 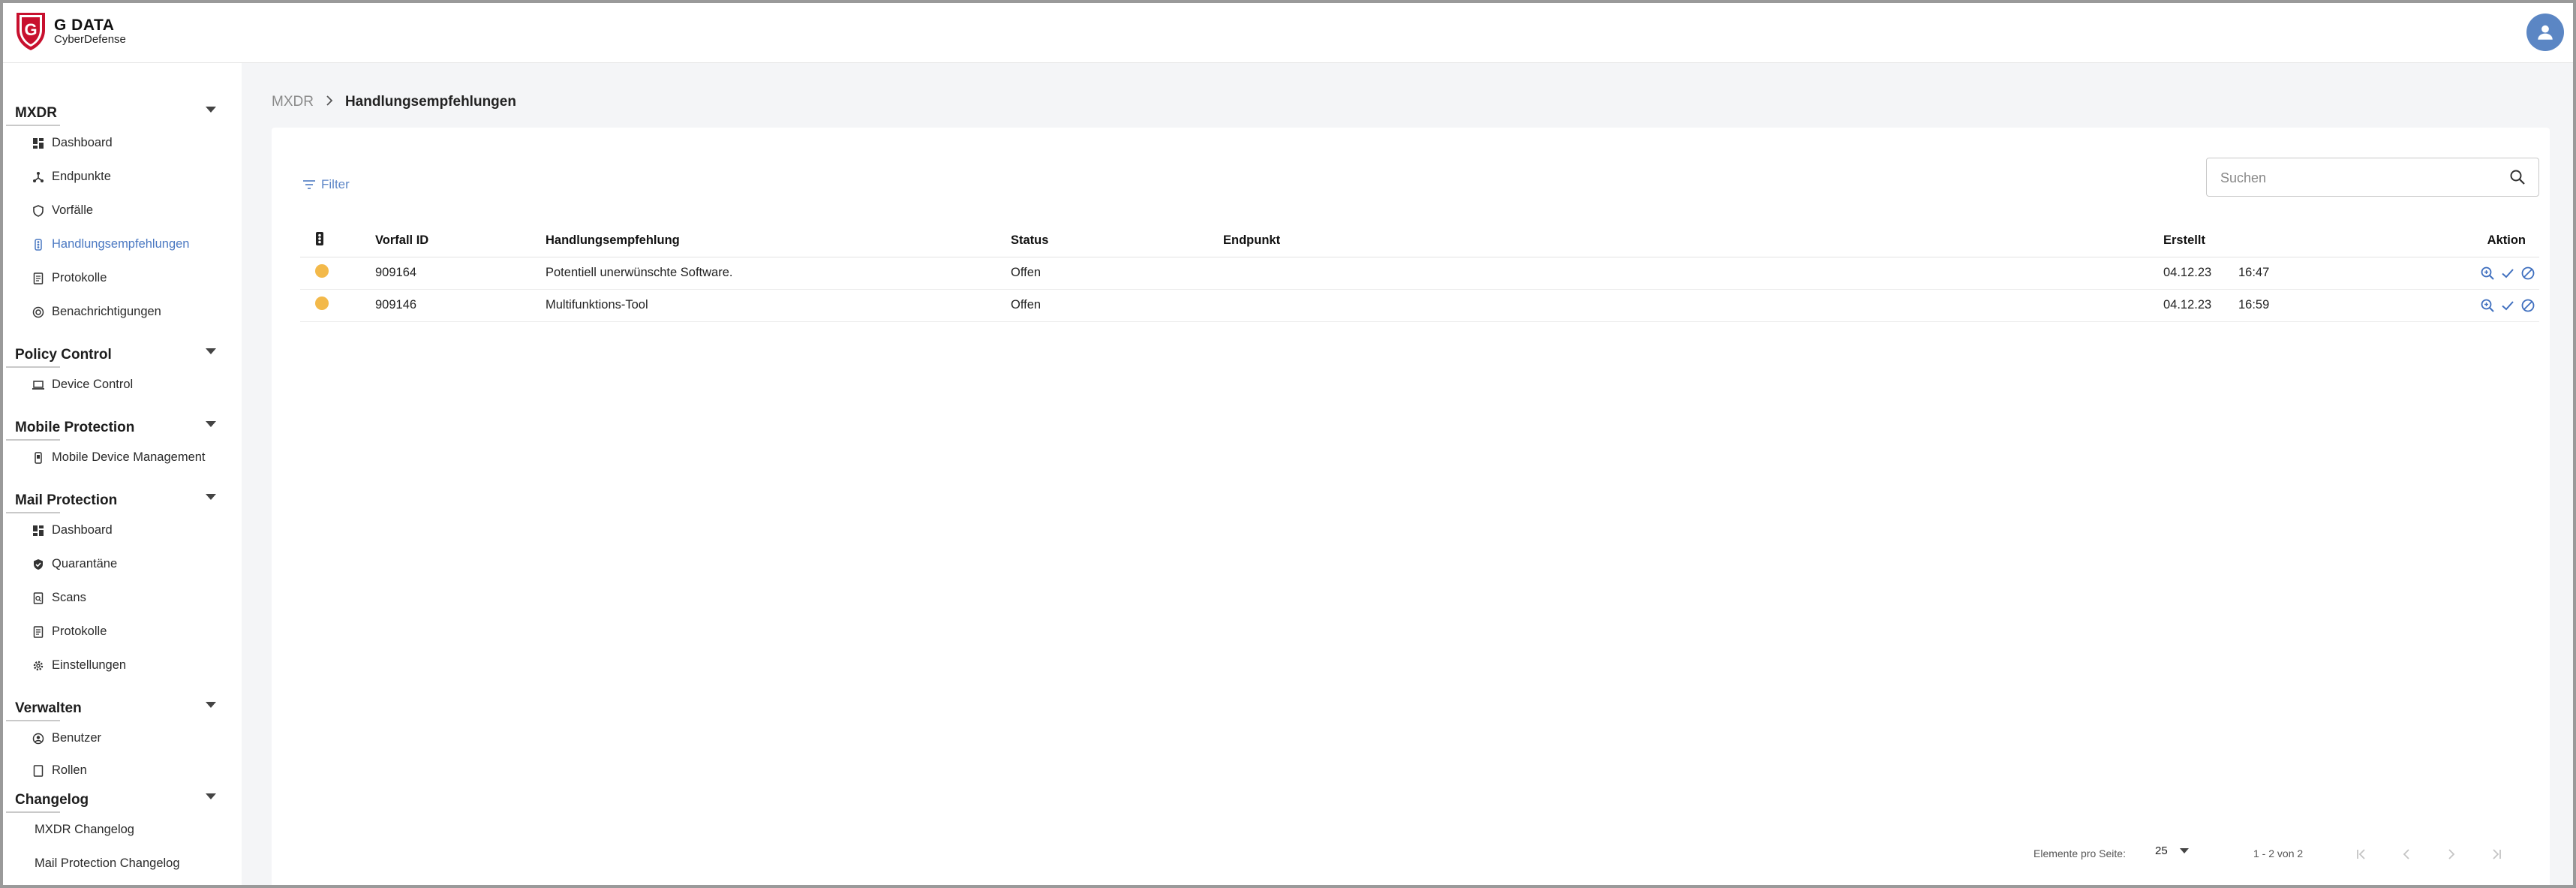 I want to click on sidebar-item-label: Protokolle, so click(x=79, y=278).